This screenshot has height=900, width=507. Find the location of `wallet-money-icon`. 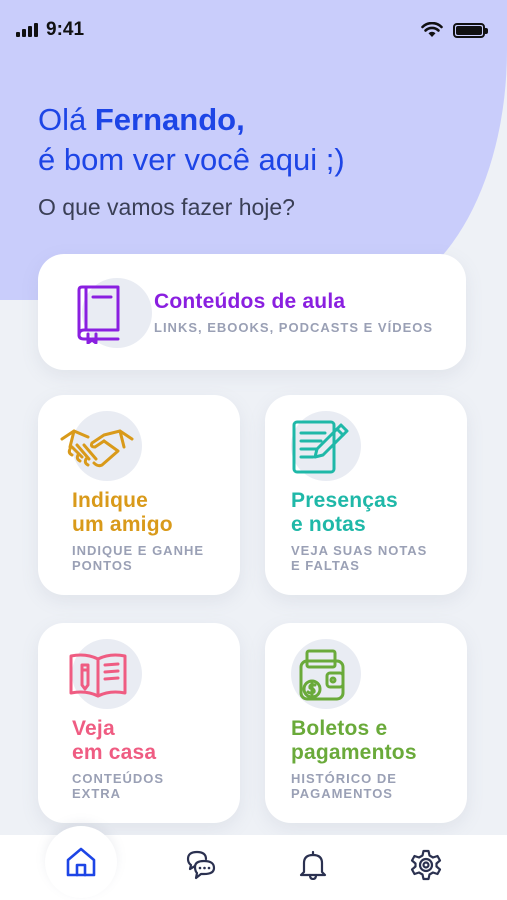

wallet-money-icon is located at coordinates (322, 675).